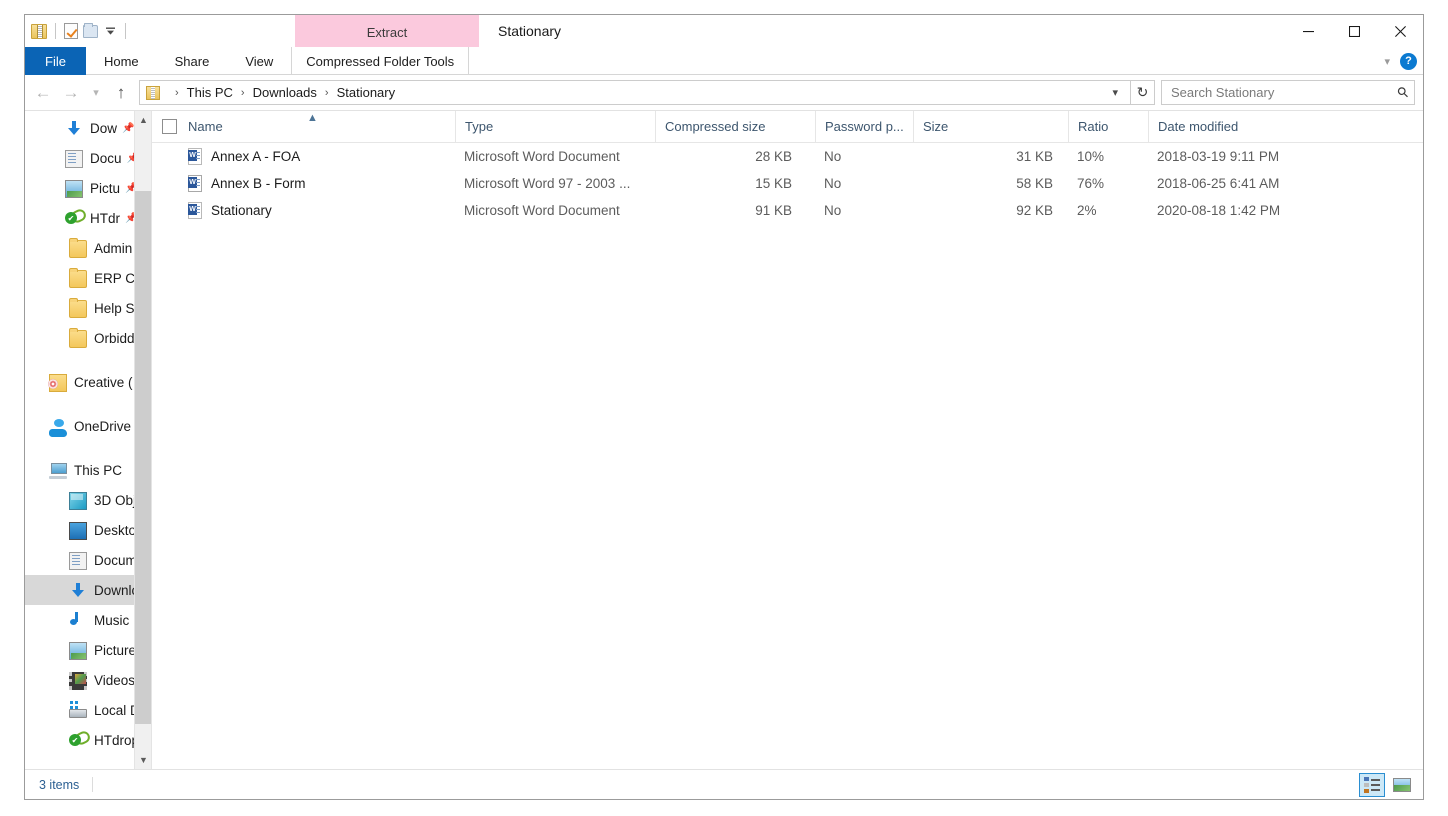  What do you see at coordinates (58, 427) in the screenshot?
I see `onedrive-icon` at bounding box center [58, 427].